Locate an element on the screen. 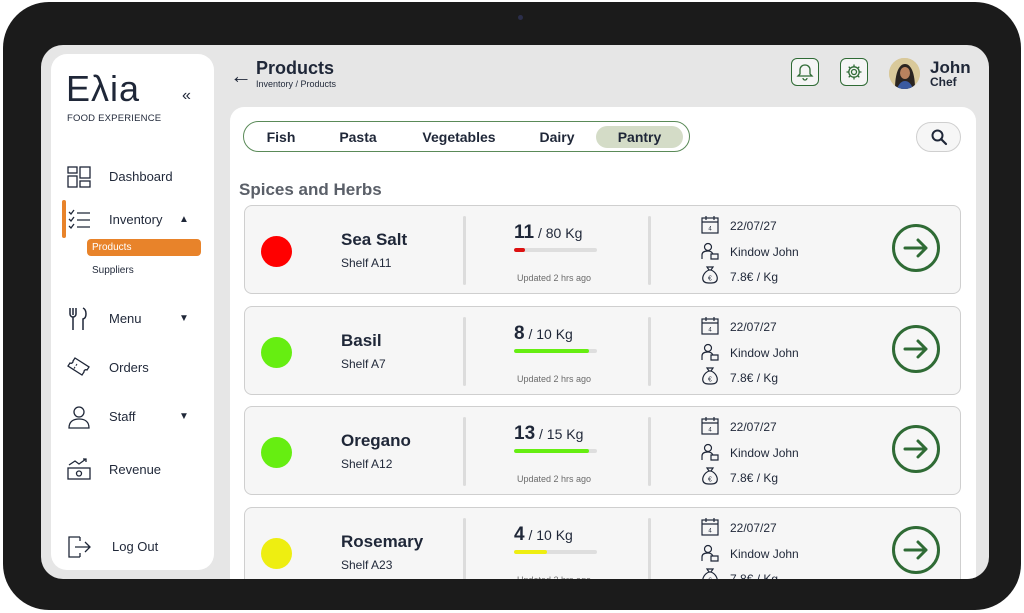 This screenshot has width=1024, height=613. tab-pantry: Pantry is located at coordinates (639, 137).